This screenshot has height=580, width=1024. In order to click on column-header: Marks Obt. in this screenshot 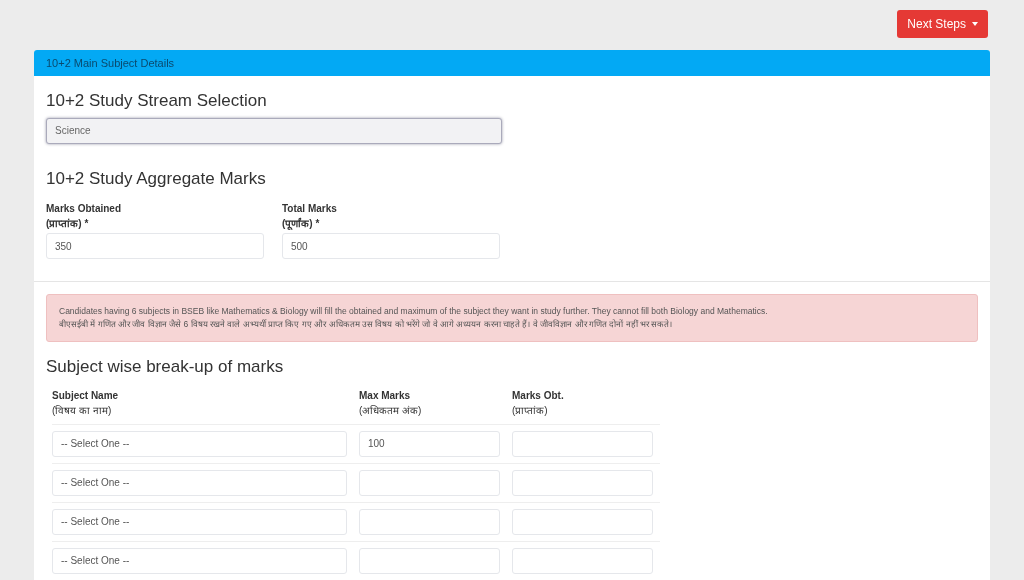, I will do `click(538, 395)`.